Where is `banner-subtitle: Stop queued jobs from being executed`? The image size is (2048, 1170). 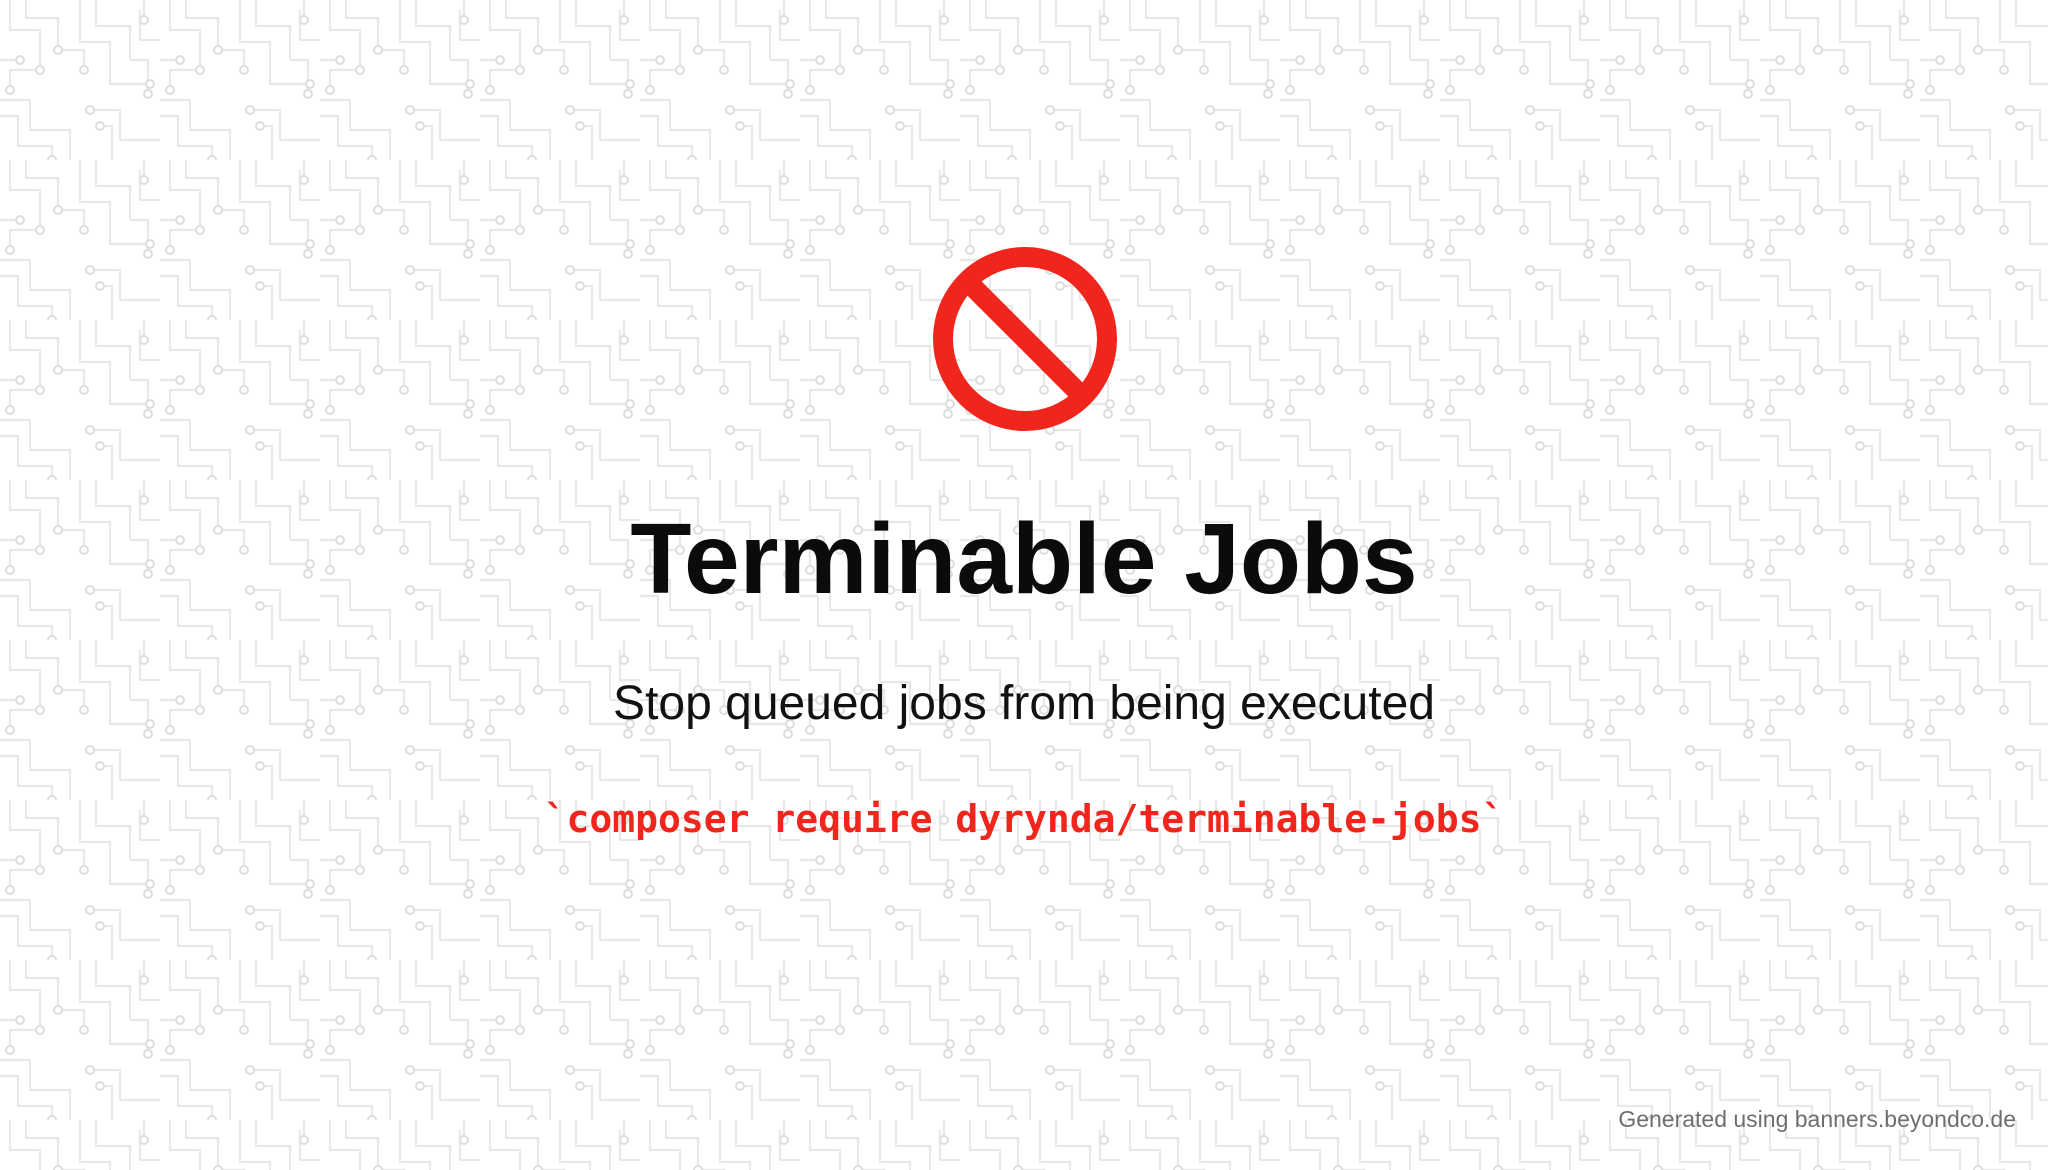 banner-subtitle: Stop queued jobs from being executed is located at coordinates (1024, 703).